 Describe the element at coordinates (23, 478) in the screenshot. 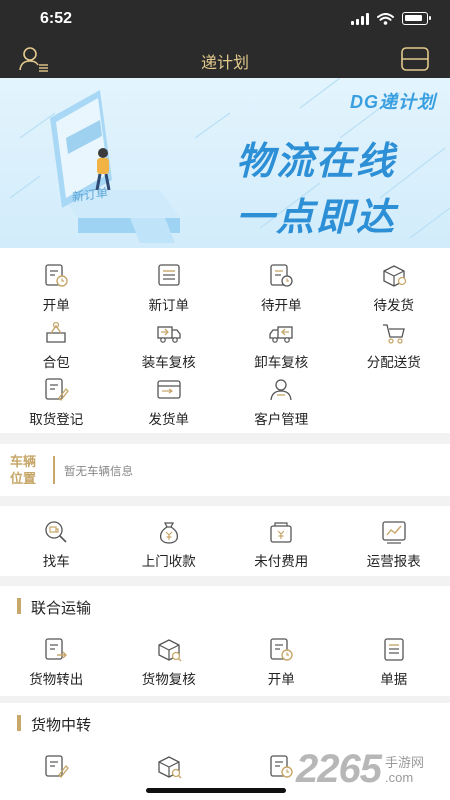

I see `vehicle-label-line2: 位置` at that location.